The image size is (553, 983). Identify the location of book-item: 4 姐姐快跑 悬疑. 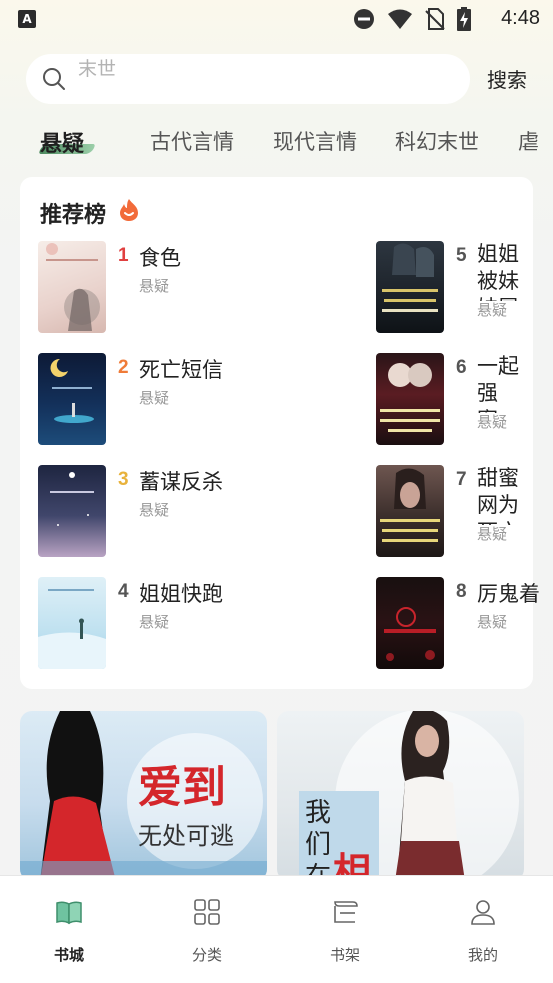
(158, 623).